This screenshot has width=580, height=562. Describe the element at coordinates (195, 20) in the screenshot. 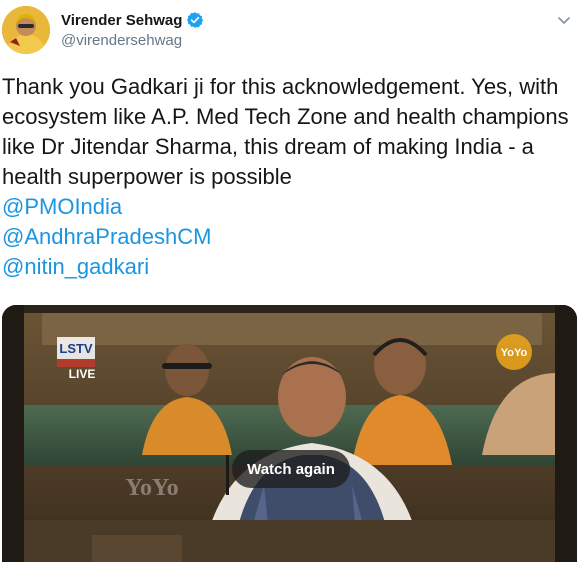

I see `verified-badge-icon` at that location.